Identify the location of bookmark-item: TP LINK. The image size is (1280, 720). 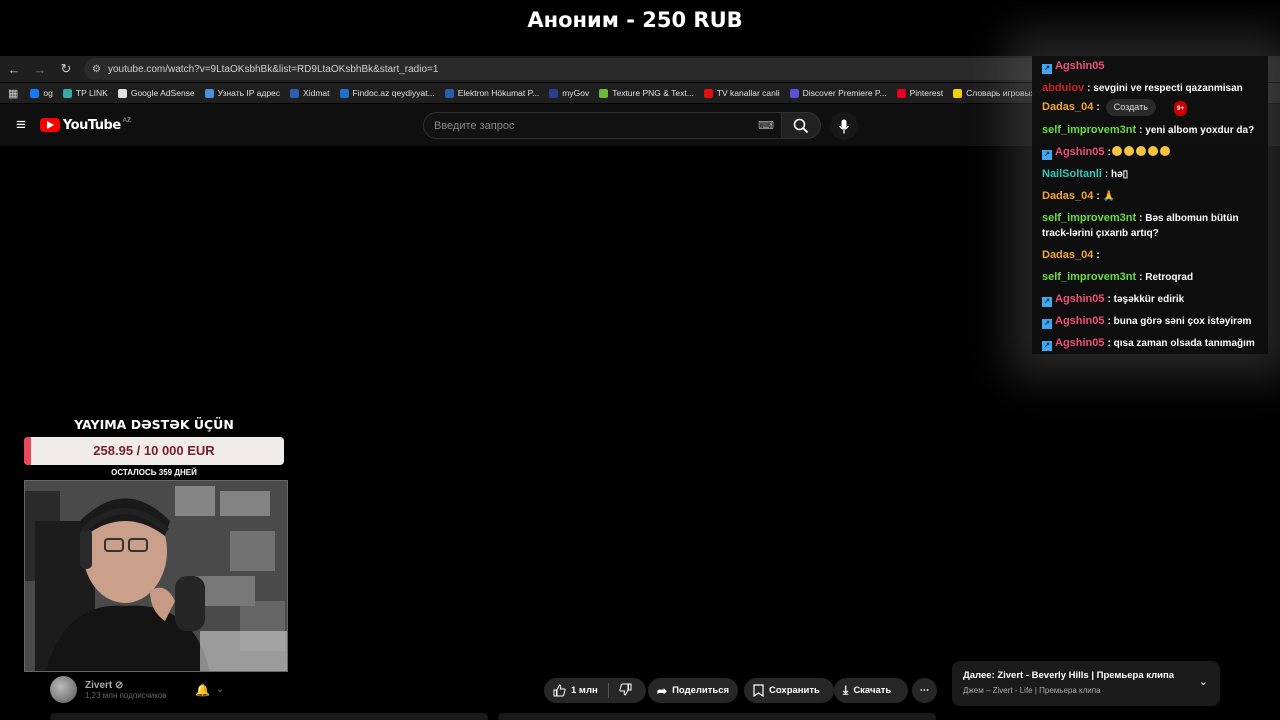
(85, 93).